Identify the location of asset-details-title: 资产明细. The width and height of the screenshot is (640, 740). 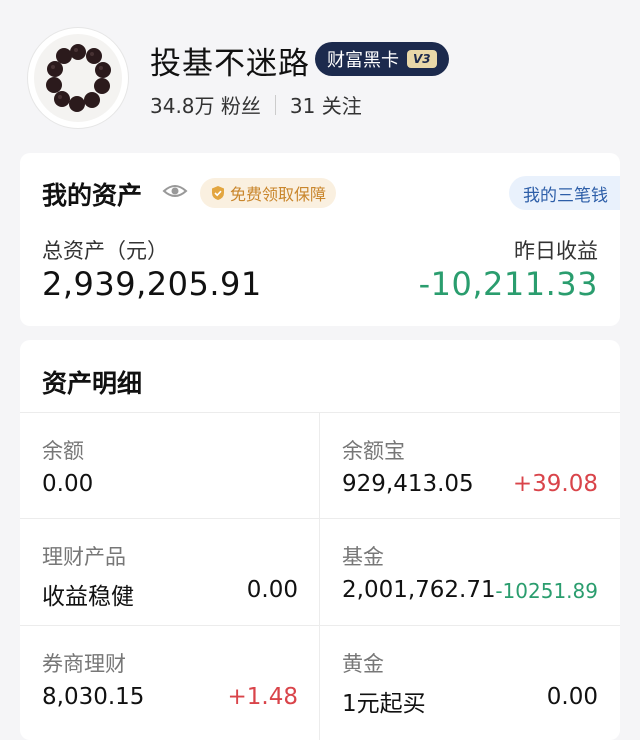
(92, 383).